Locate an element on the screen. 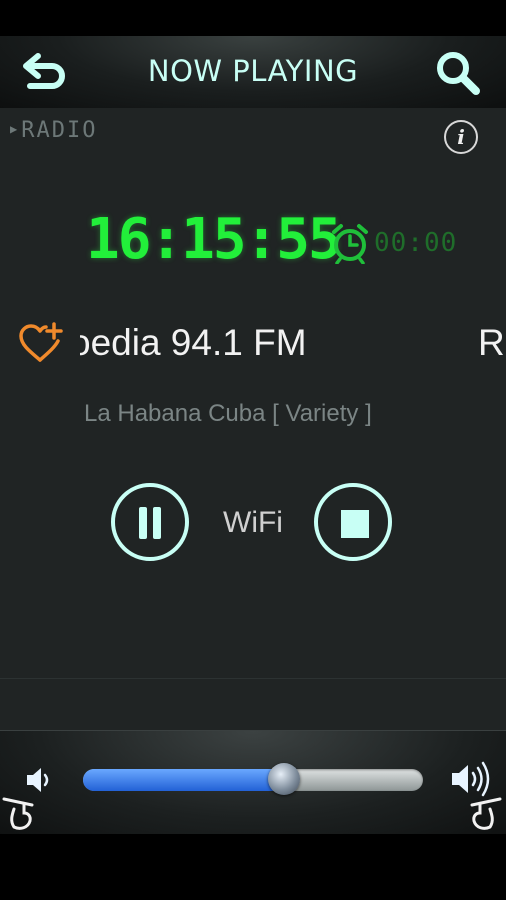 Image resolution: width=506 pixels, height=900 pixels. triangle-icon: ▶ is located at coordinates (15, 129).